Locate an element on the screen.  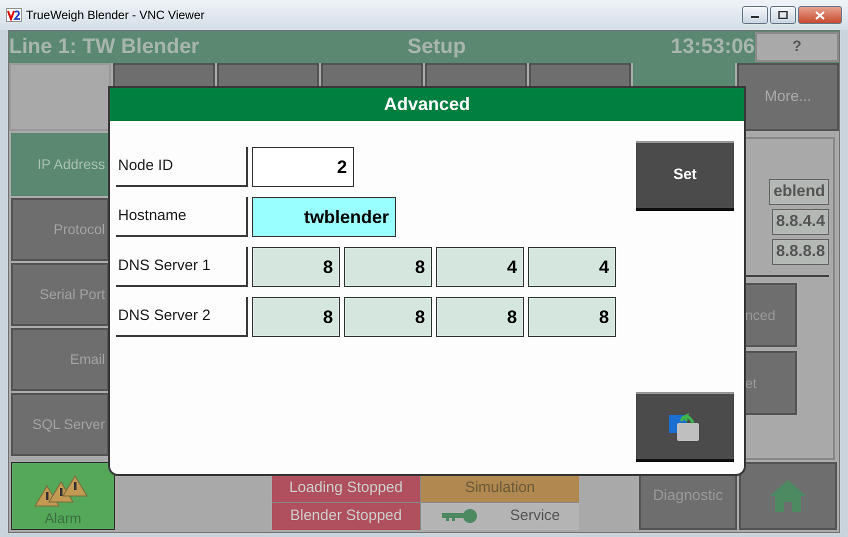
window-title: TrueWeigh Blender - VNC Viewer is located at coordinates (115, 15).